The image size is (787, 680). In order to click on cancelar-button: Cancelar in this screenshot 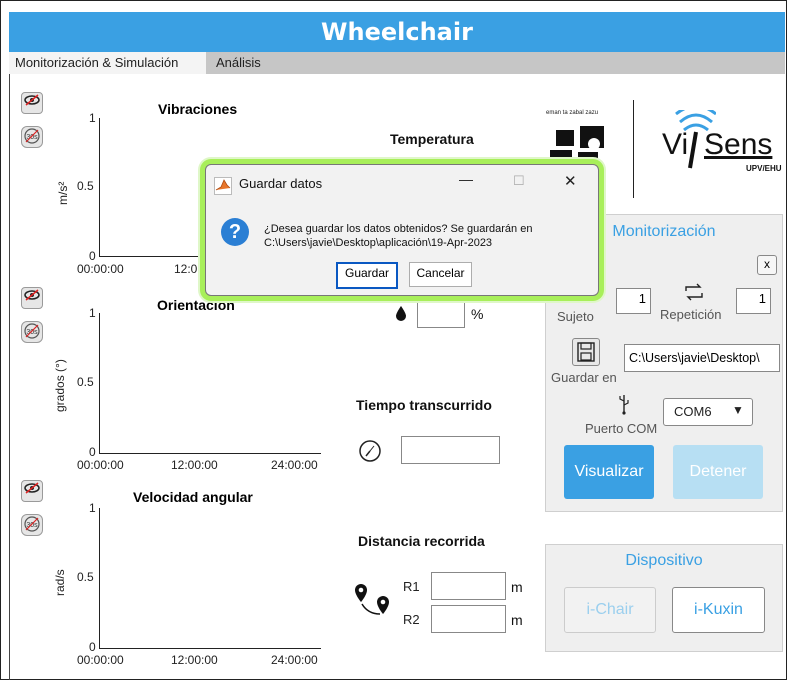, I will do `click(440, 274)`.